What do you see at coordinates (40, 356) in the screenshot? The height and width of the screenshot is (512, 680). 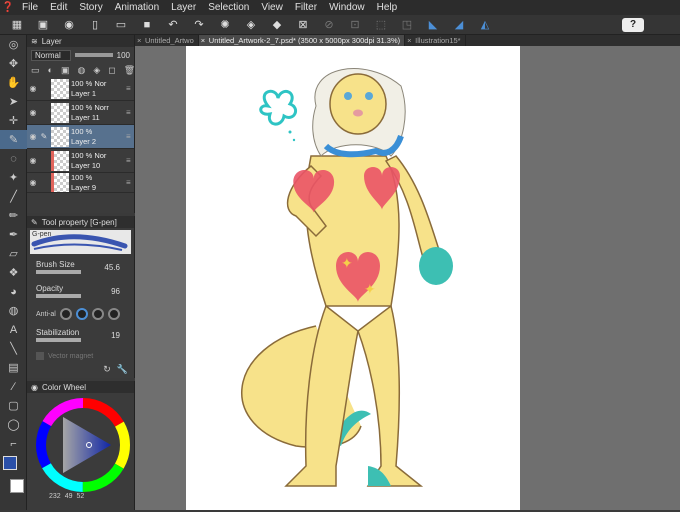 I see `vector-magnet-checkbox` at bounding box center [40, 356].